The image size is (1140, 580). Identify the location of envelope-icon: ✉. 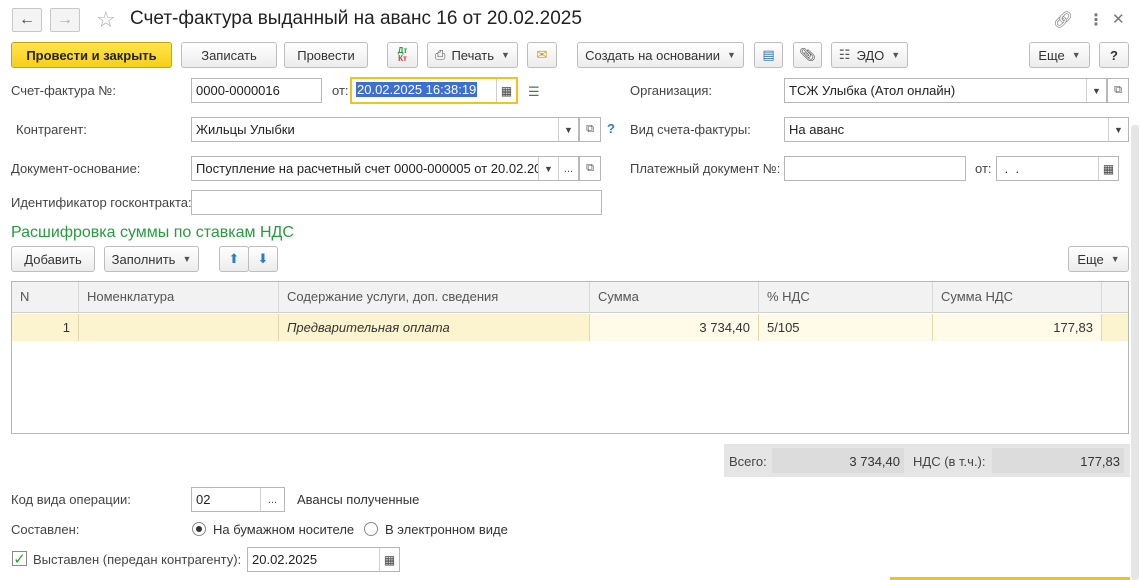
(542, 54).